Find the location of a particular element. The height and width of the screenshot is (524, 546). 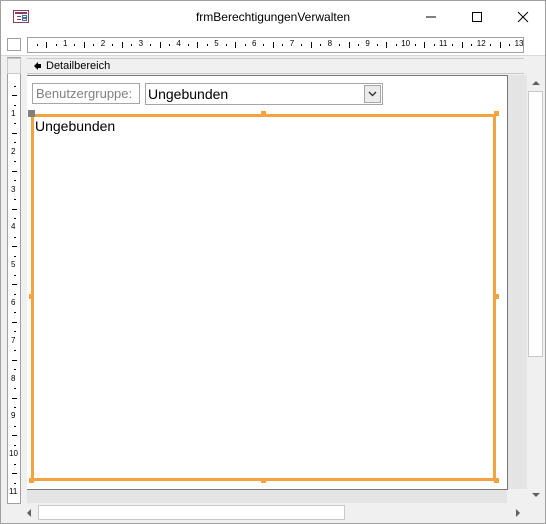

ruler-number: 9 is located at coordinates (13, 416).